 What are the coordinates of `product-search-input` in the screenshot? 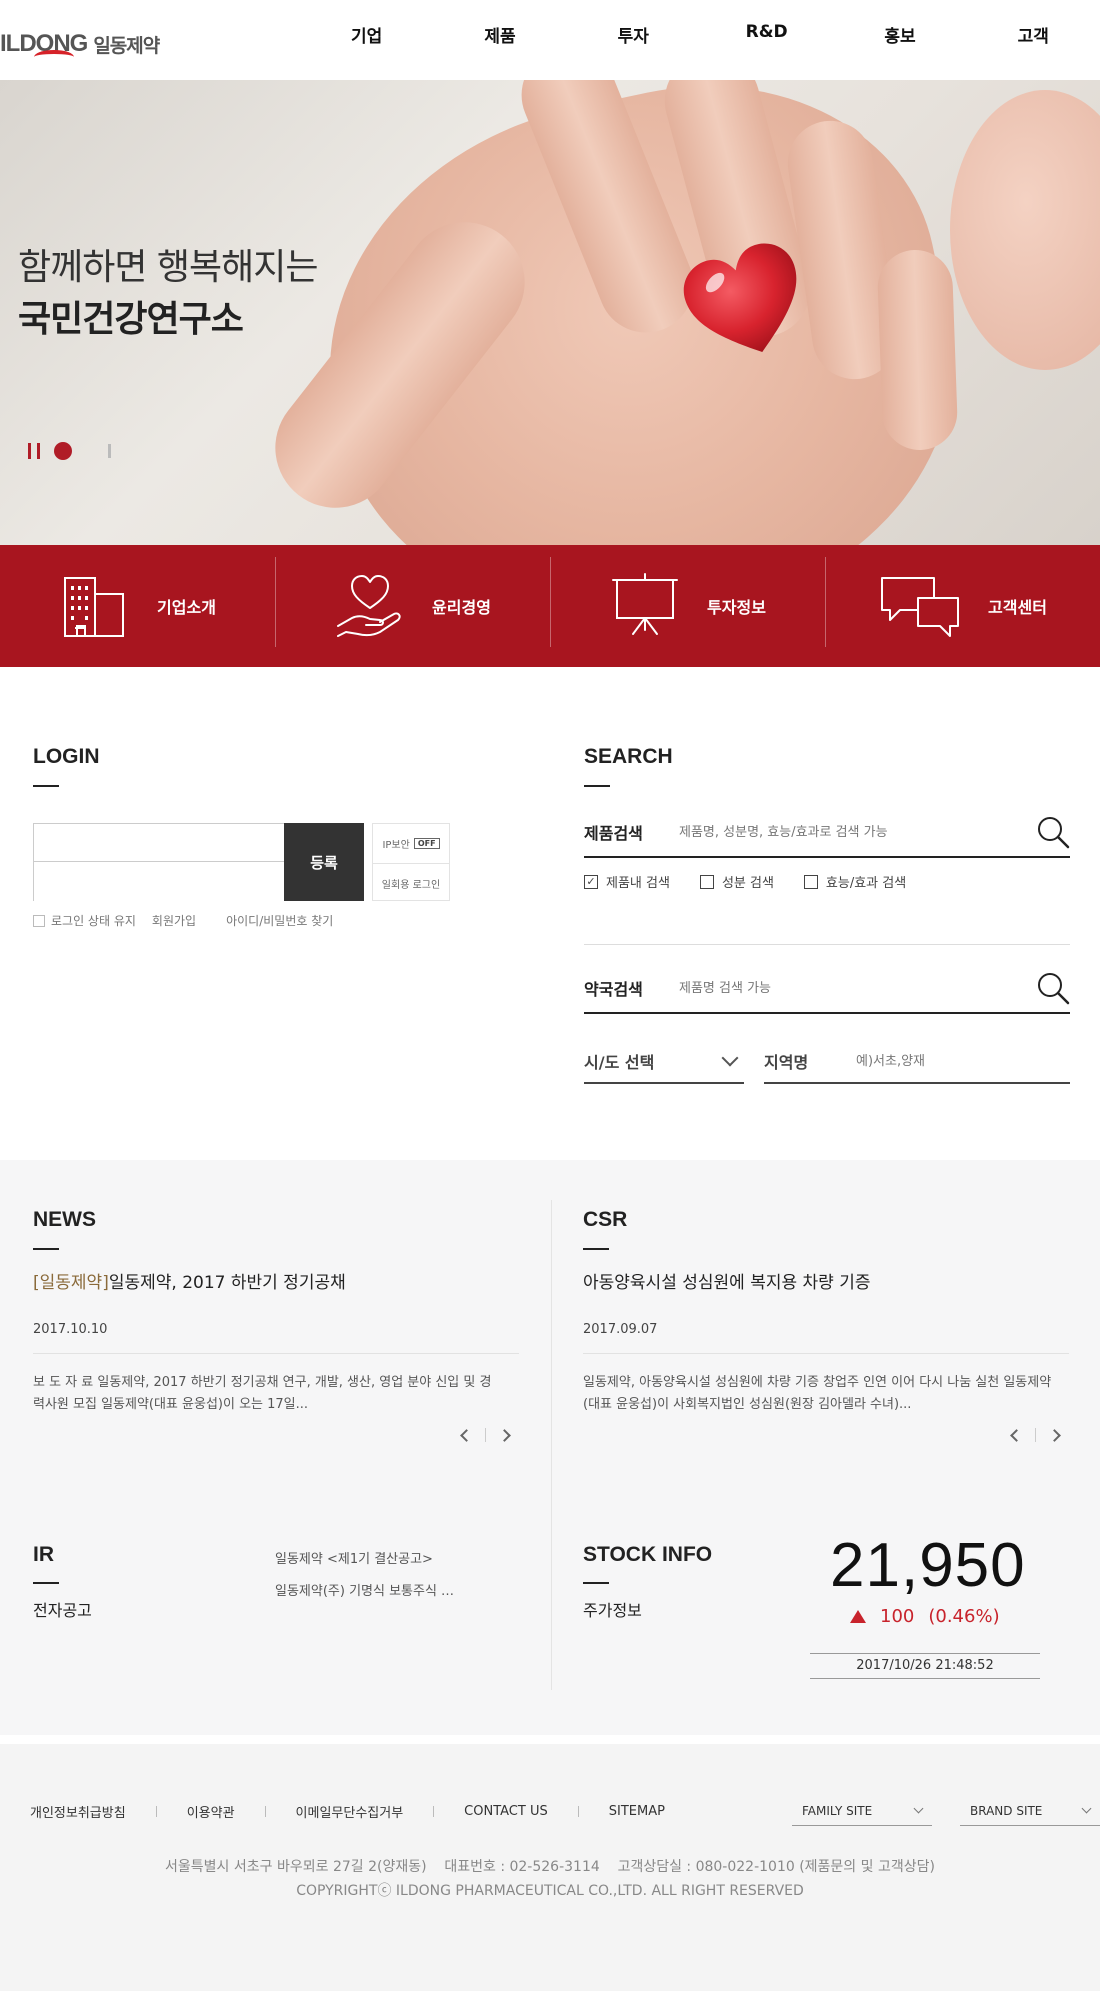 It's located at (857, 832).